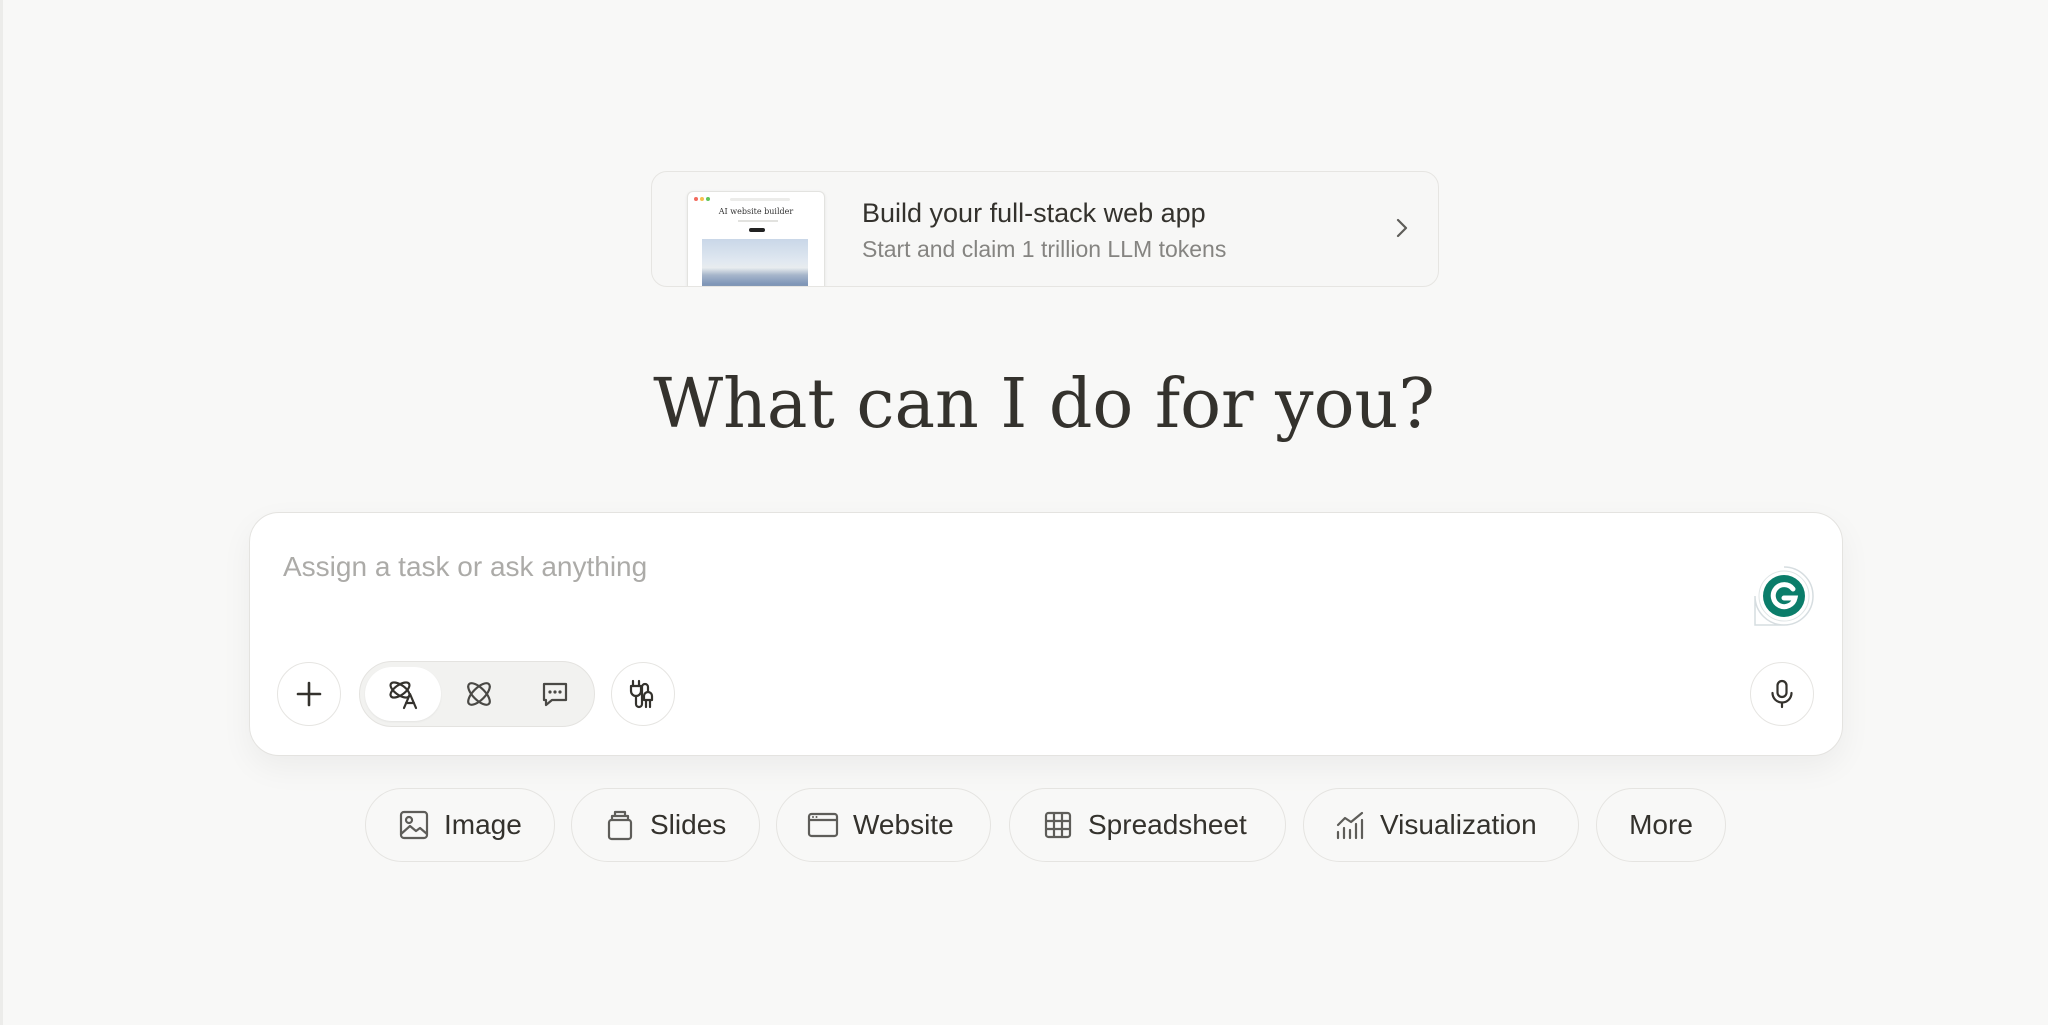  What do you see at coordinates (1784, 596) in the screenshot?
I see `grammarly-icon` at bounding box center [1784, 596].